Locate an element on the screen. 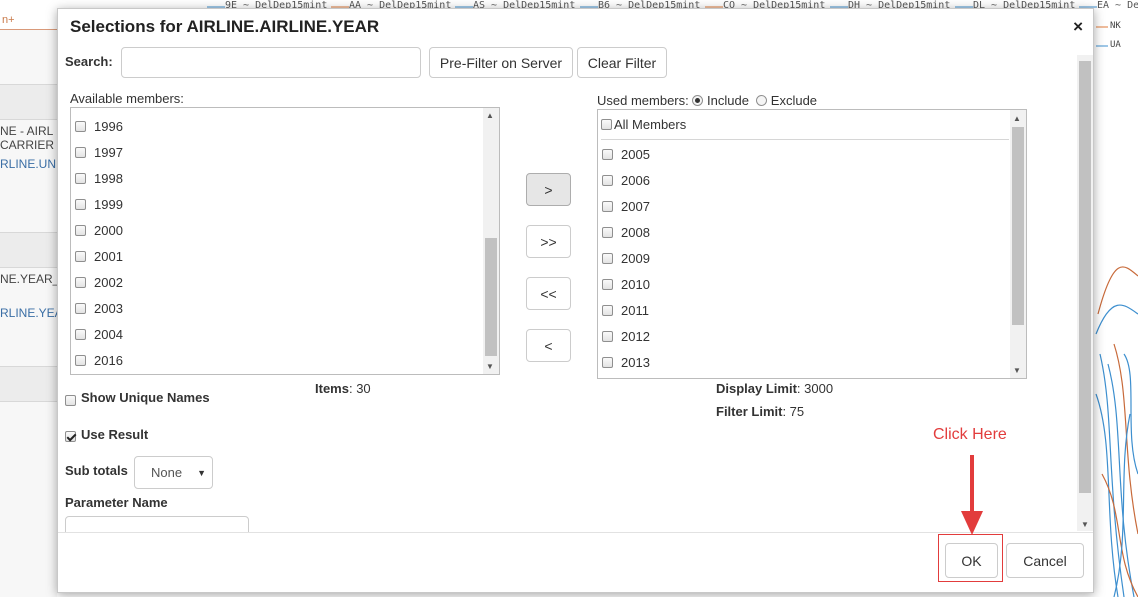 This screenshot has width=1138, height=597. list-item: 2003 is located at coordinates (99, 308).